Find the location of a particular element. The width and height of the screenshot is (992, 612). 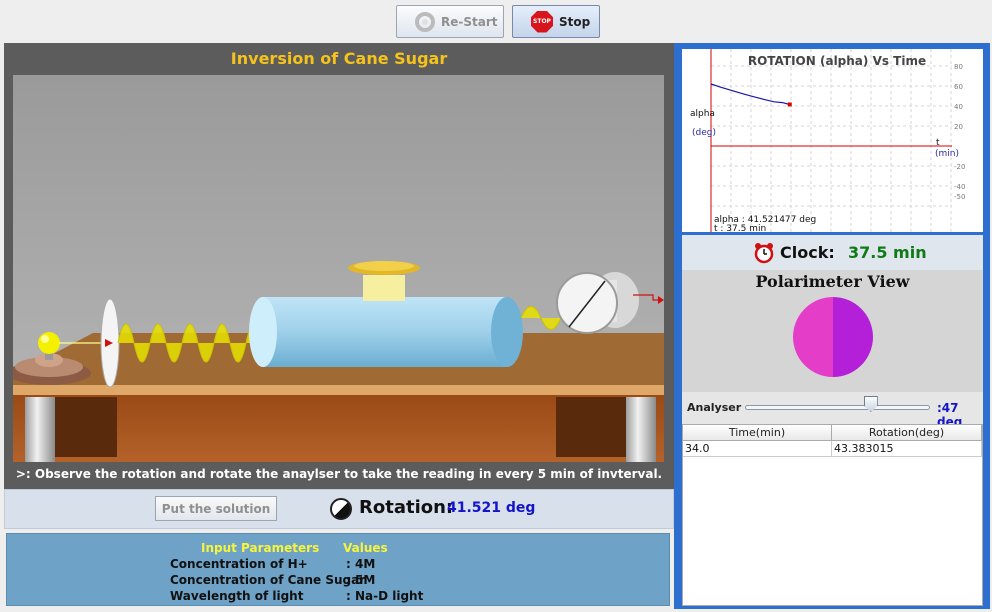

chart-xunit: (min) is located at coordinates (947, 154).